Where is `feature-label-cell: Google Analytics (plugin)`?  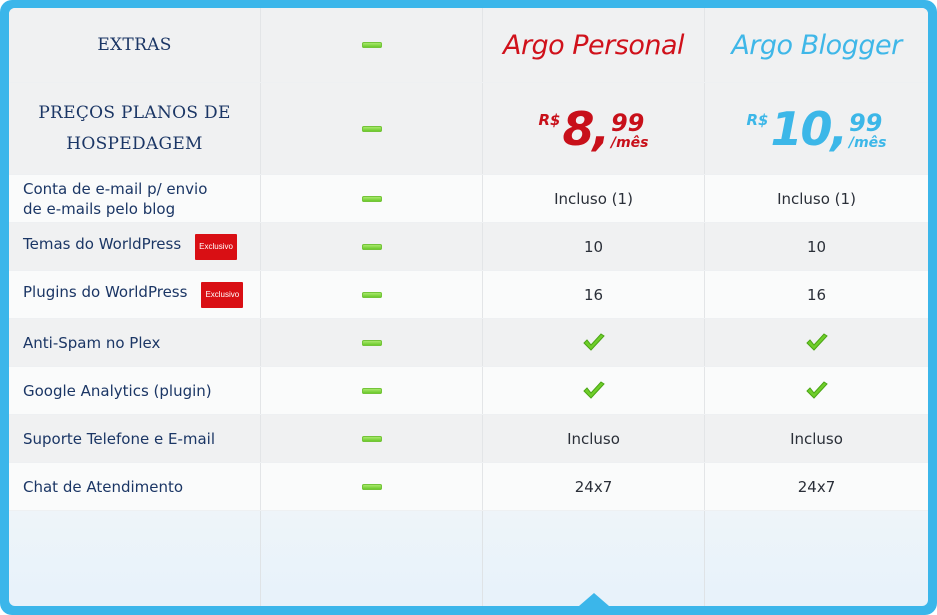
feature-label-cell: Google Analytics (plugin) is located at coordinates (135, 390).